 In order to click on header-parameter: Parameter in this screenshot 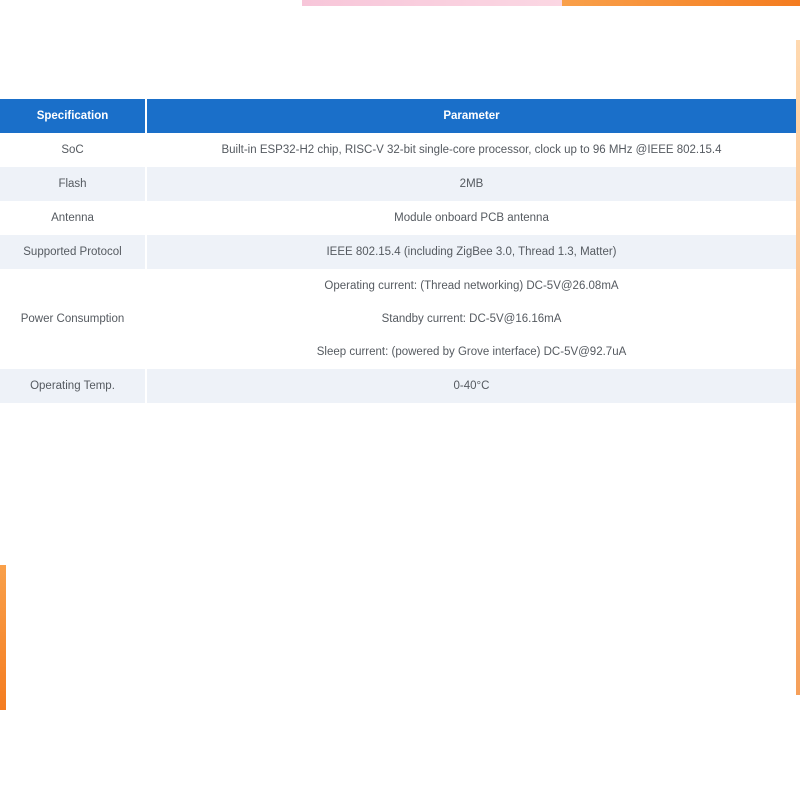, I will do `click(470, 116)`.